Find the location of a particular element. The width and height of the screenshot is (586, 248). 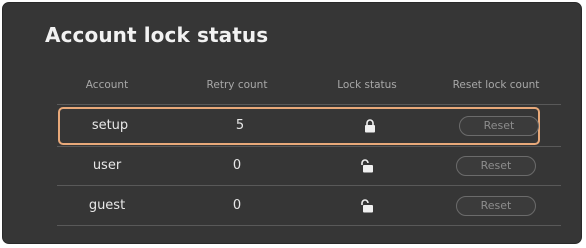

account-name: guest is located at coordinates (107, 205).